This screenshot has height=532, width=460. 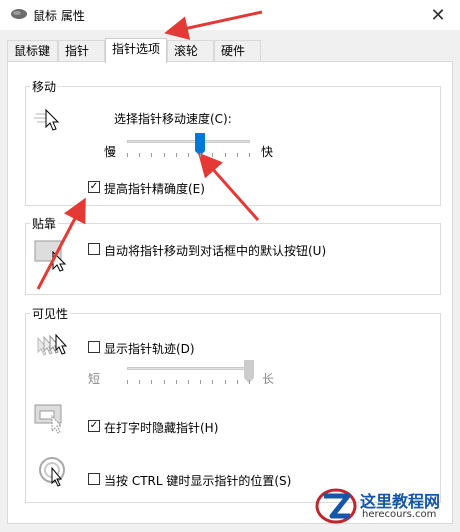 What do you see at coordinates (48, 419) in the screenshot?
I see `hide-pointer-icon` at bounding box center [48, 419].